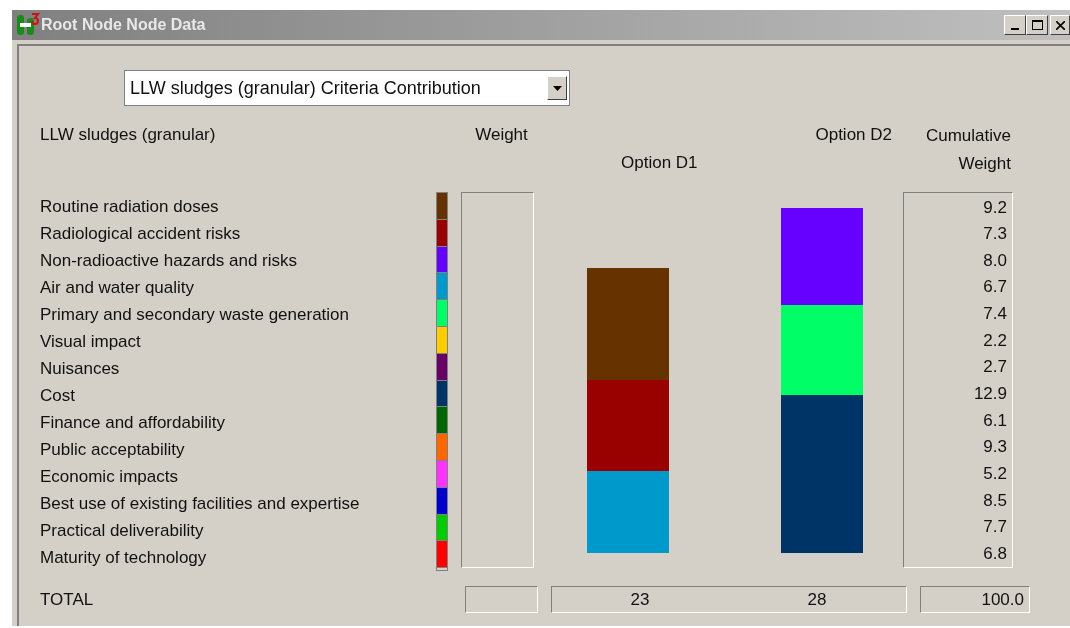 The width and height of the screenshot is (1070, 628). Describe the element at coordinates (995, 314) in the screenshot. I see `cumulative-value: 7.4` at that location.